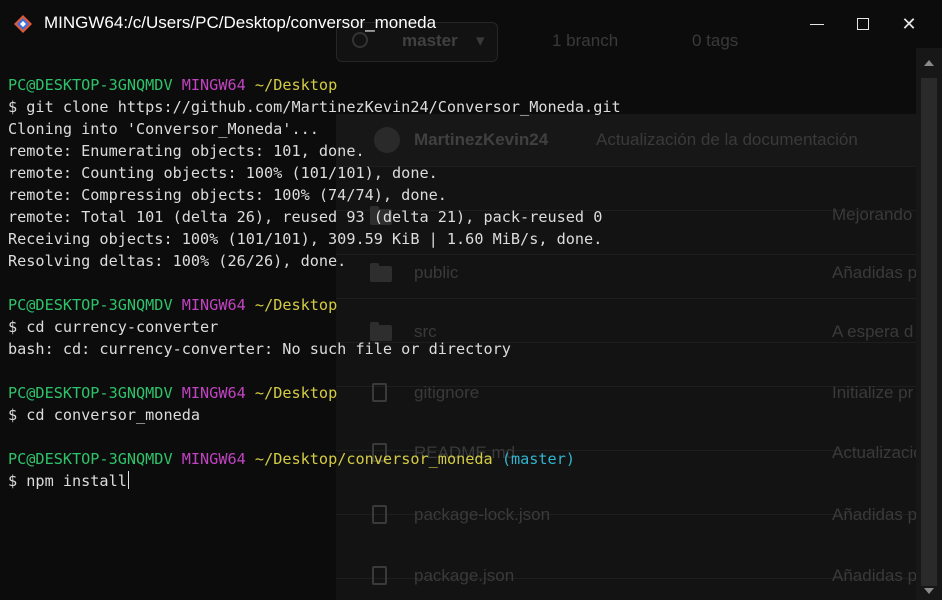  What do you see at coordinates (929, 332) in the screenshot?
I see `scrollbar-thumb` at bounding box center [929, 332].